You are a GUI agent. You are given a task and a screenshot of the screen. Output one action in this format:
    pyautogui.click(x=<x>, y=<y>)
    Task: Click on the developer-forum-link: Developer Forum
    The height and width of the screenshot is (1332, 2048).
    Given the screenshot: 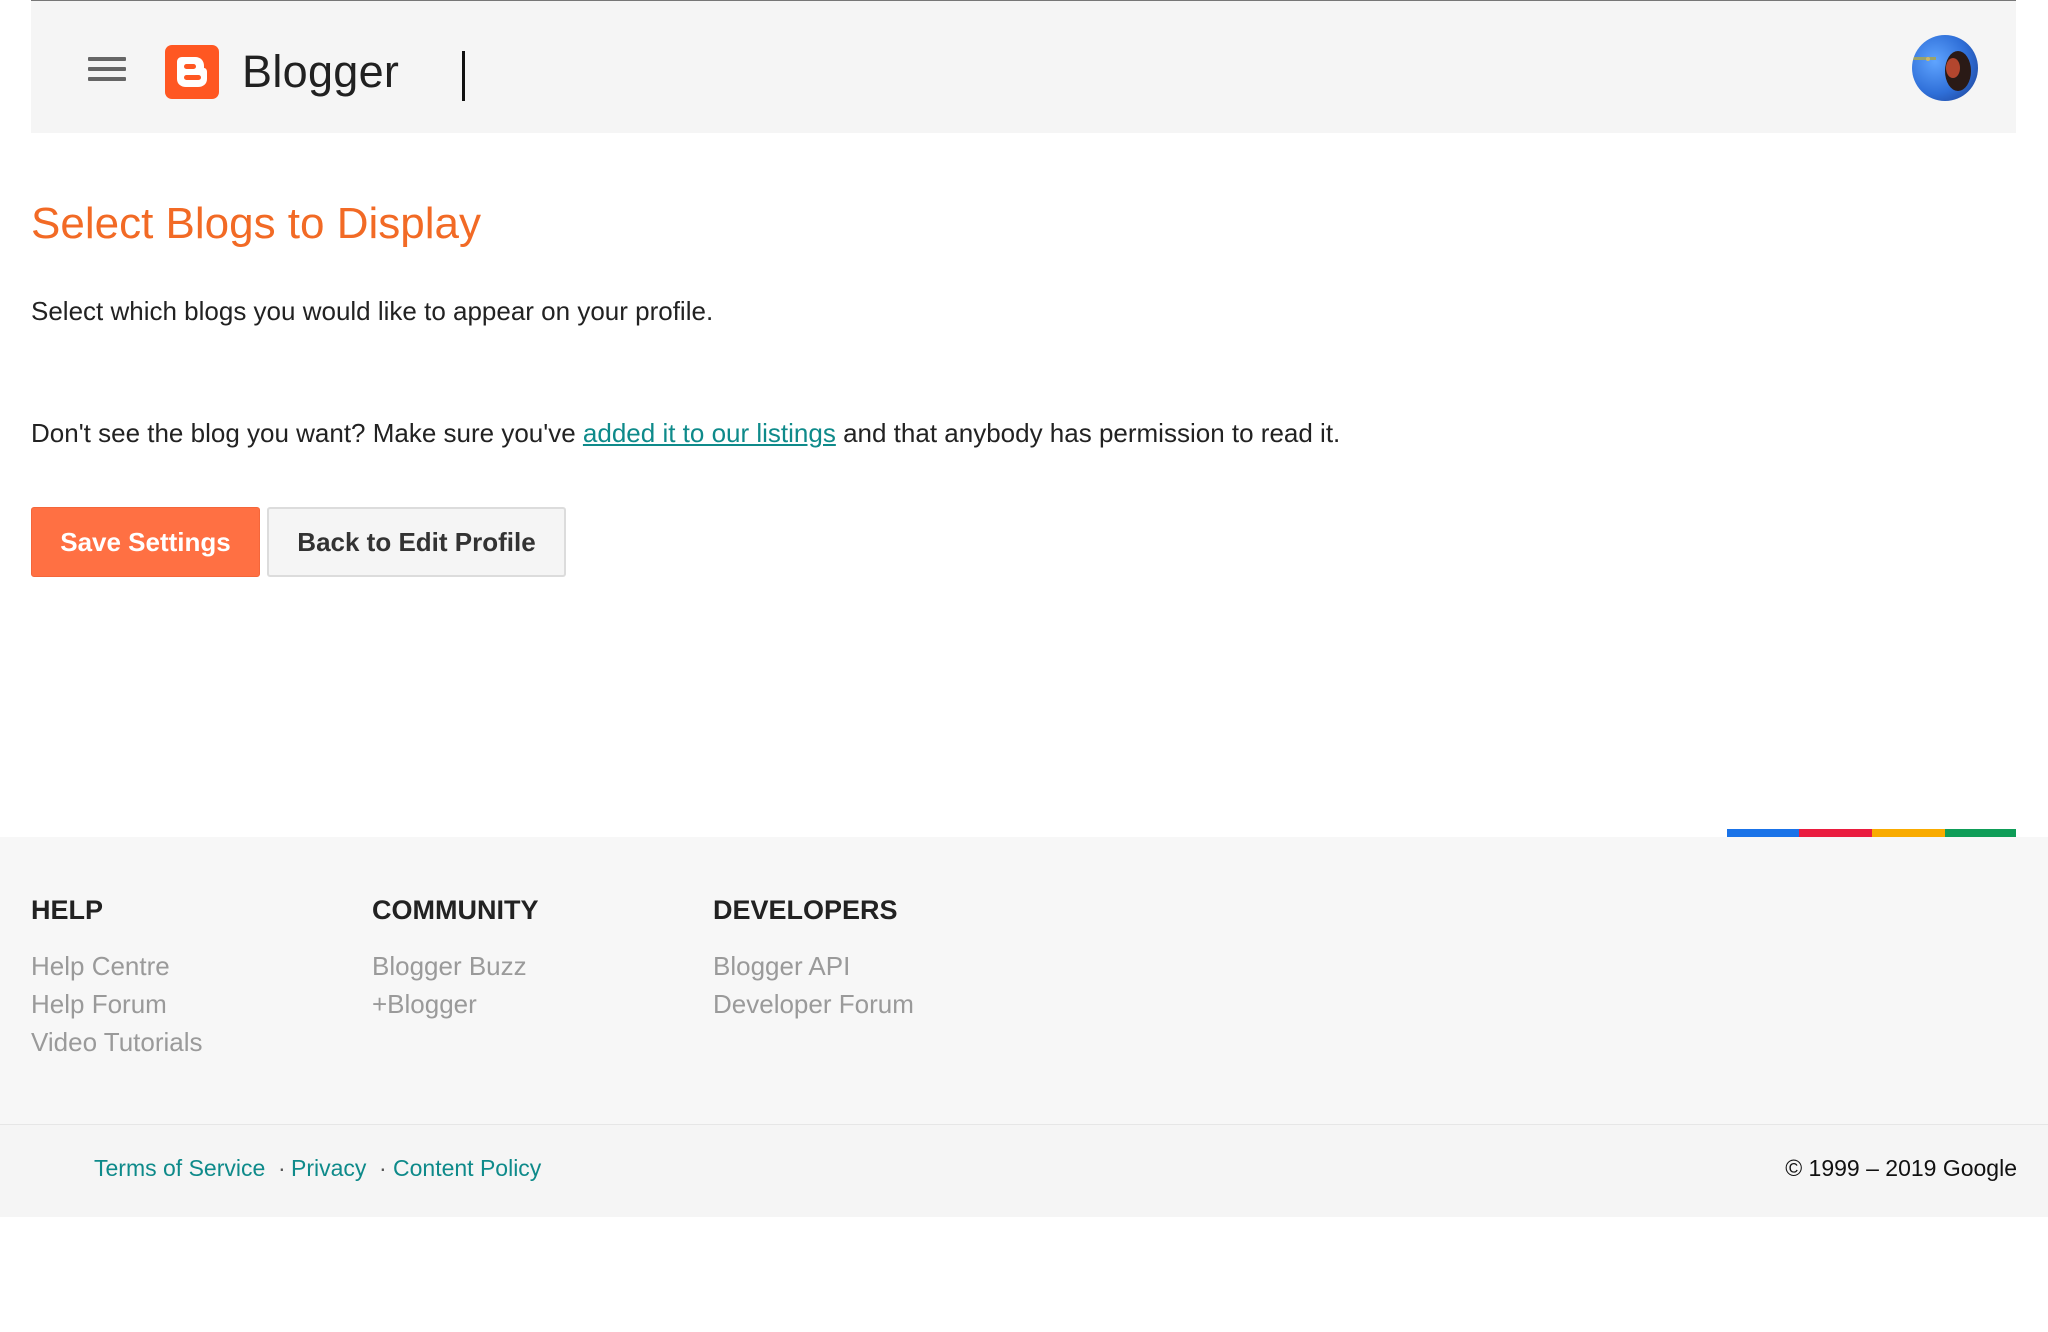 What is the action you would take?
    pyautogui.click(x=813, y=1004)
    